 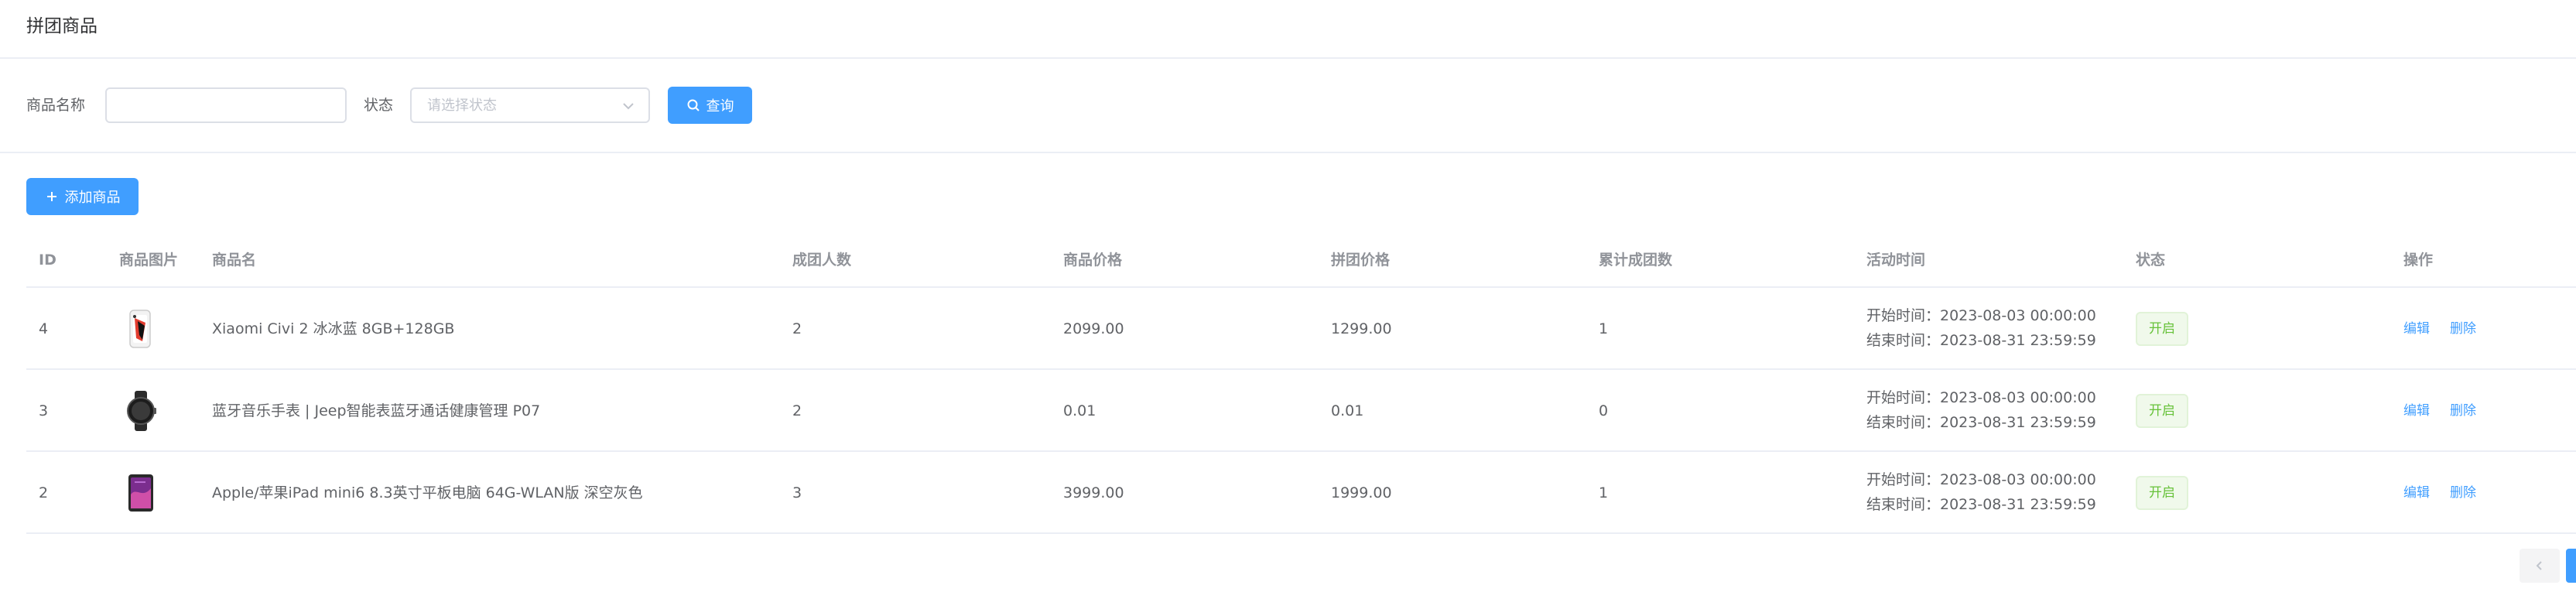 What do you see at coordinates (140, 329) in the screenshot?
I see `phone-image` at bounding box center [140, 329].